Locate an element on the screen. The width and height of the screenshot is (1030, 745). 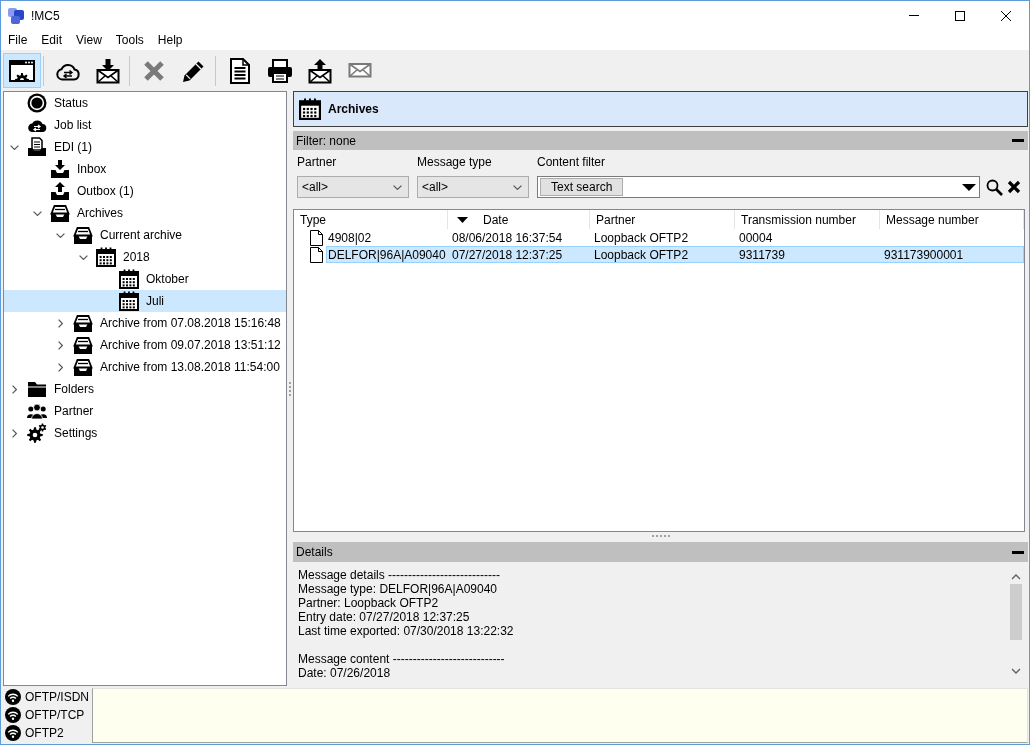
envelope-down-arrow-icon is located at coordinates (108, 70).